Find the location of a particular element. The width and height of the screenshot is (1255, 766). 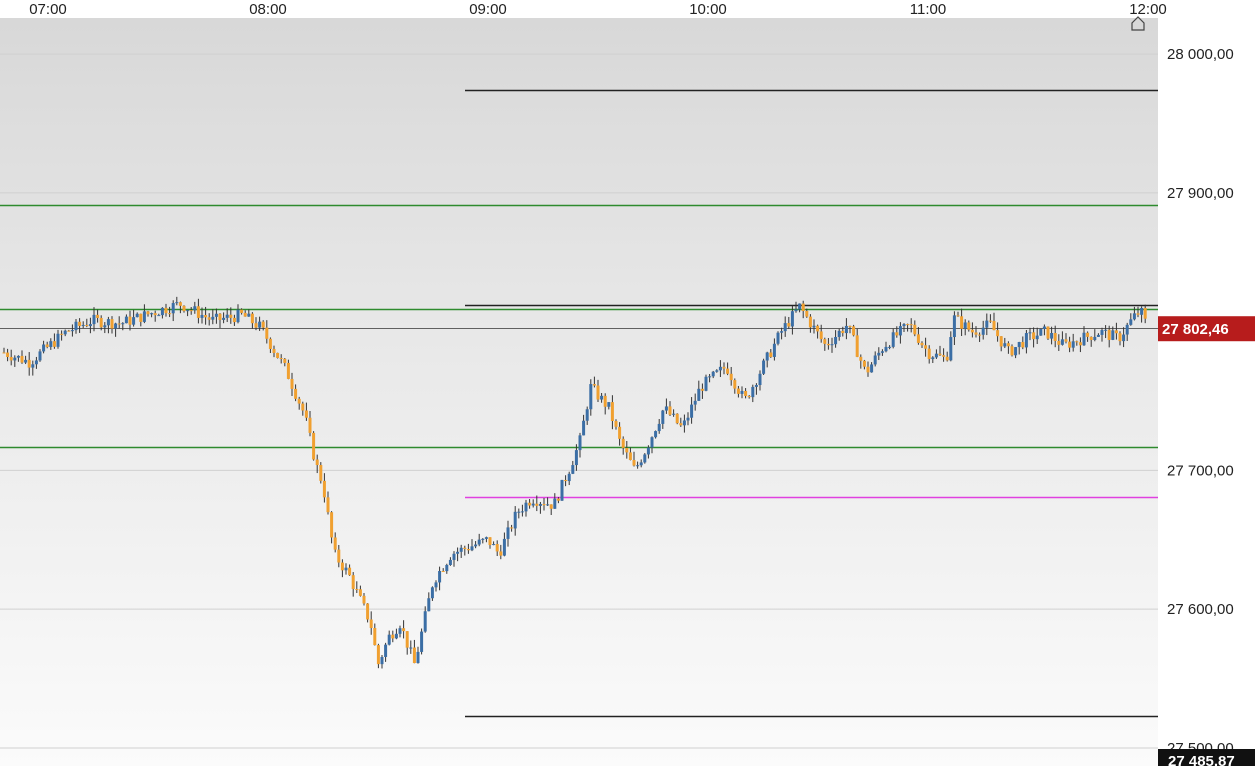

y-tick-label: 28 000,00 is located at coordinates (1200, 54).